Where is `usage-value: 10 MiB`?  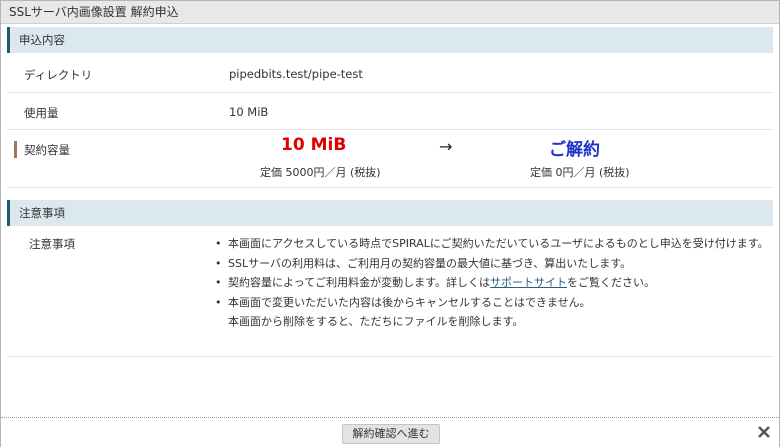 usage-value: 10 MiB is located at coordinates (249, 112).